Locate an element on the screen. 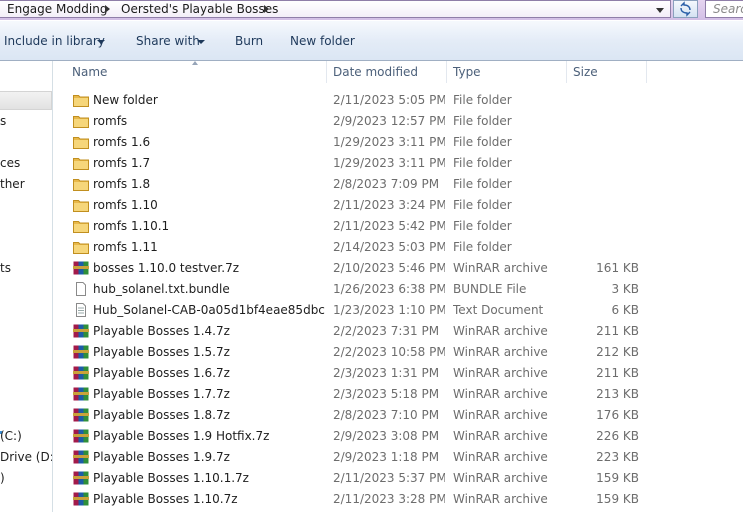  nav-item: ces is located at coordinates (10, 163).